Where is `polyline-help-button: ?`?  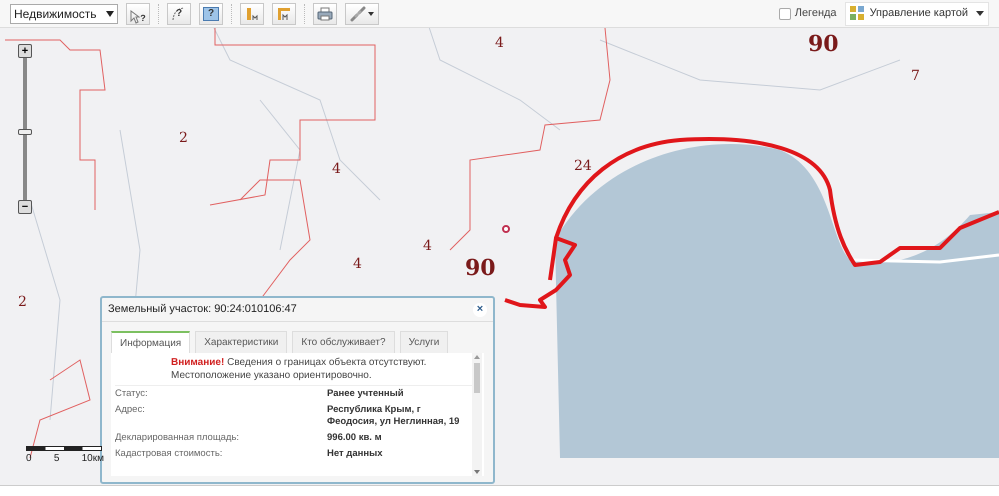 polyline-help-button: ? is located at coordinates (179, 13).